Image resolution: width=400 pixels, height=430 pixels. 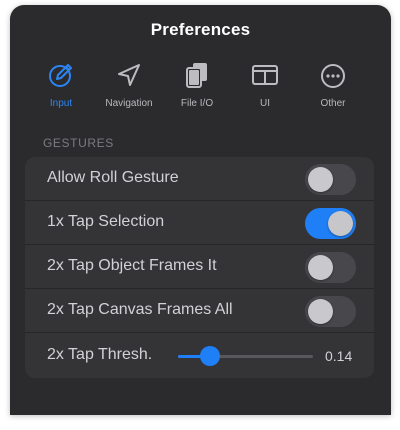 I want to click on setting-label: Allow Roll Gesture, so click(x=113, y=177).